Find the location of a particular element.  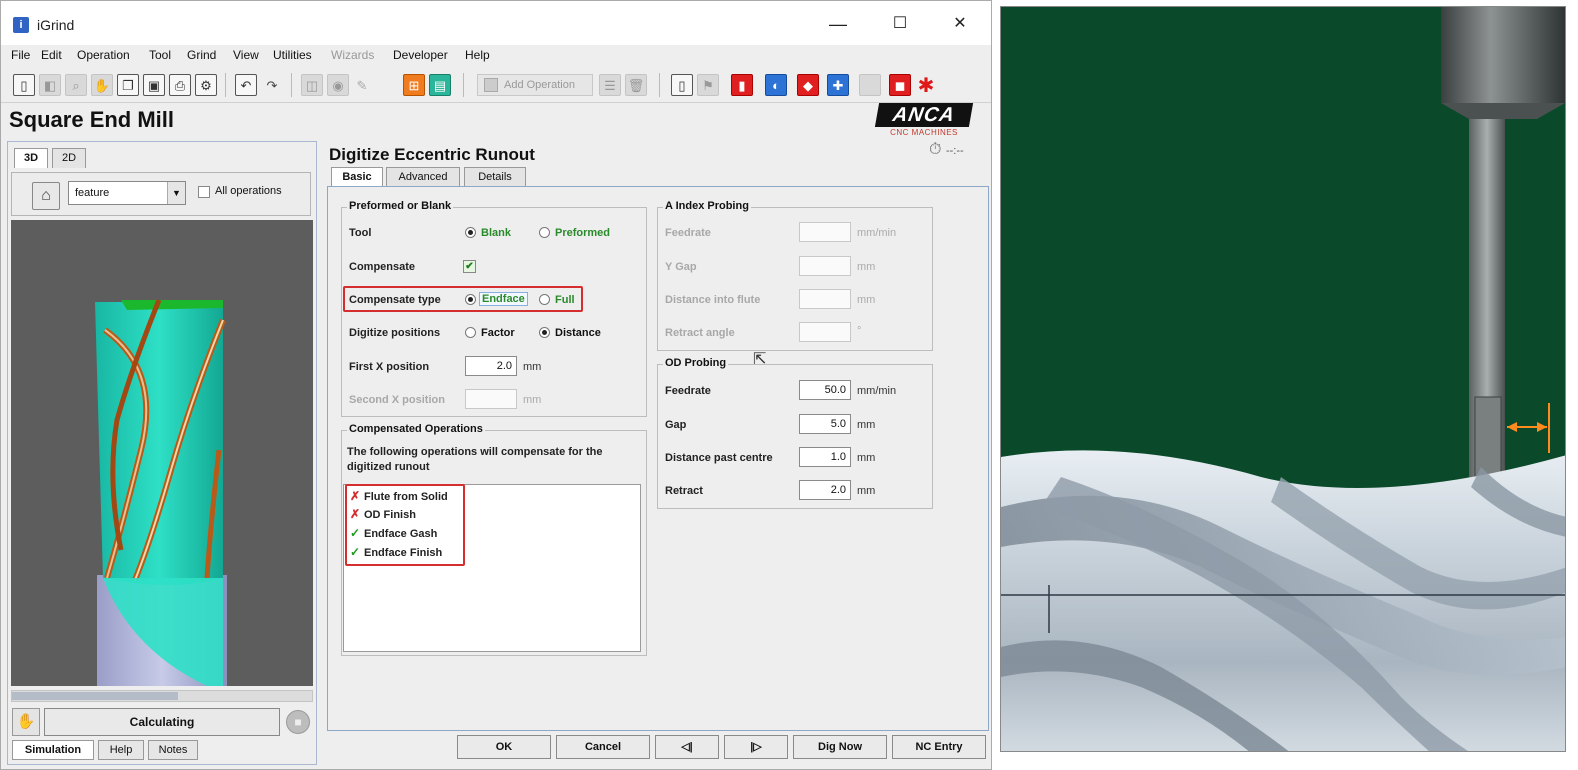

menu-file: File is located at coordinates (20, 55).